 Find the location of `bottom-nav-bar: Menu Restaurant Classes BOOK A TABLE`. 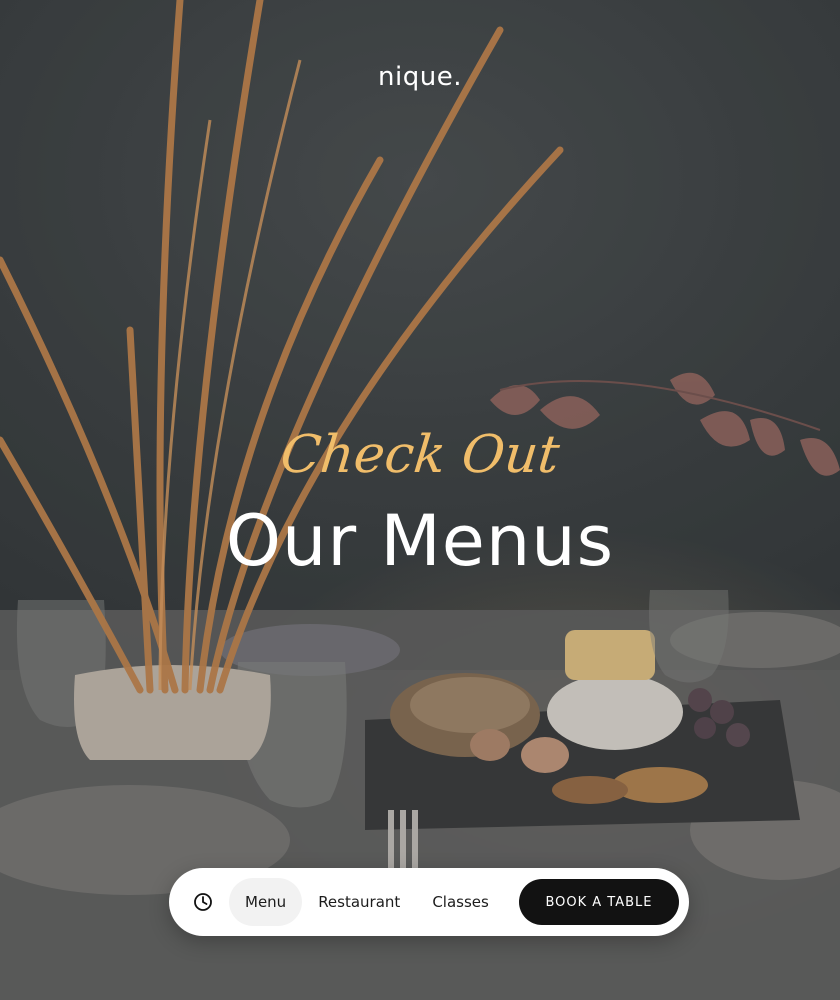

bottom-nav-bar: Menu Restaurant Classes BOOK A TABLE is located at coordinates (429, 902).